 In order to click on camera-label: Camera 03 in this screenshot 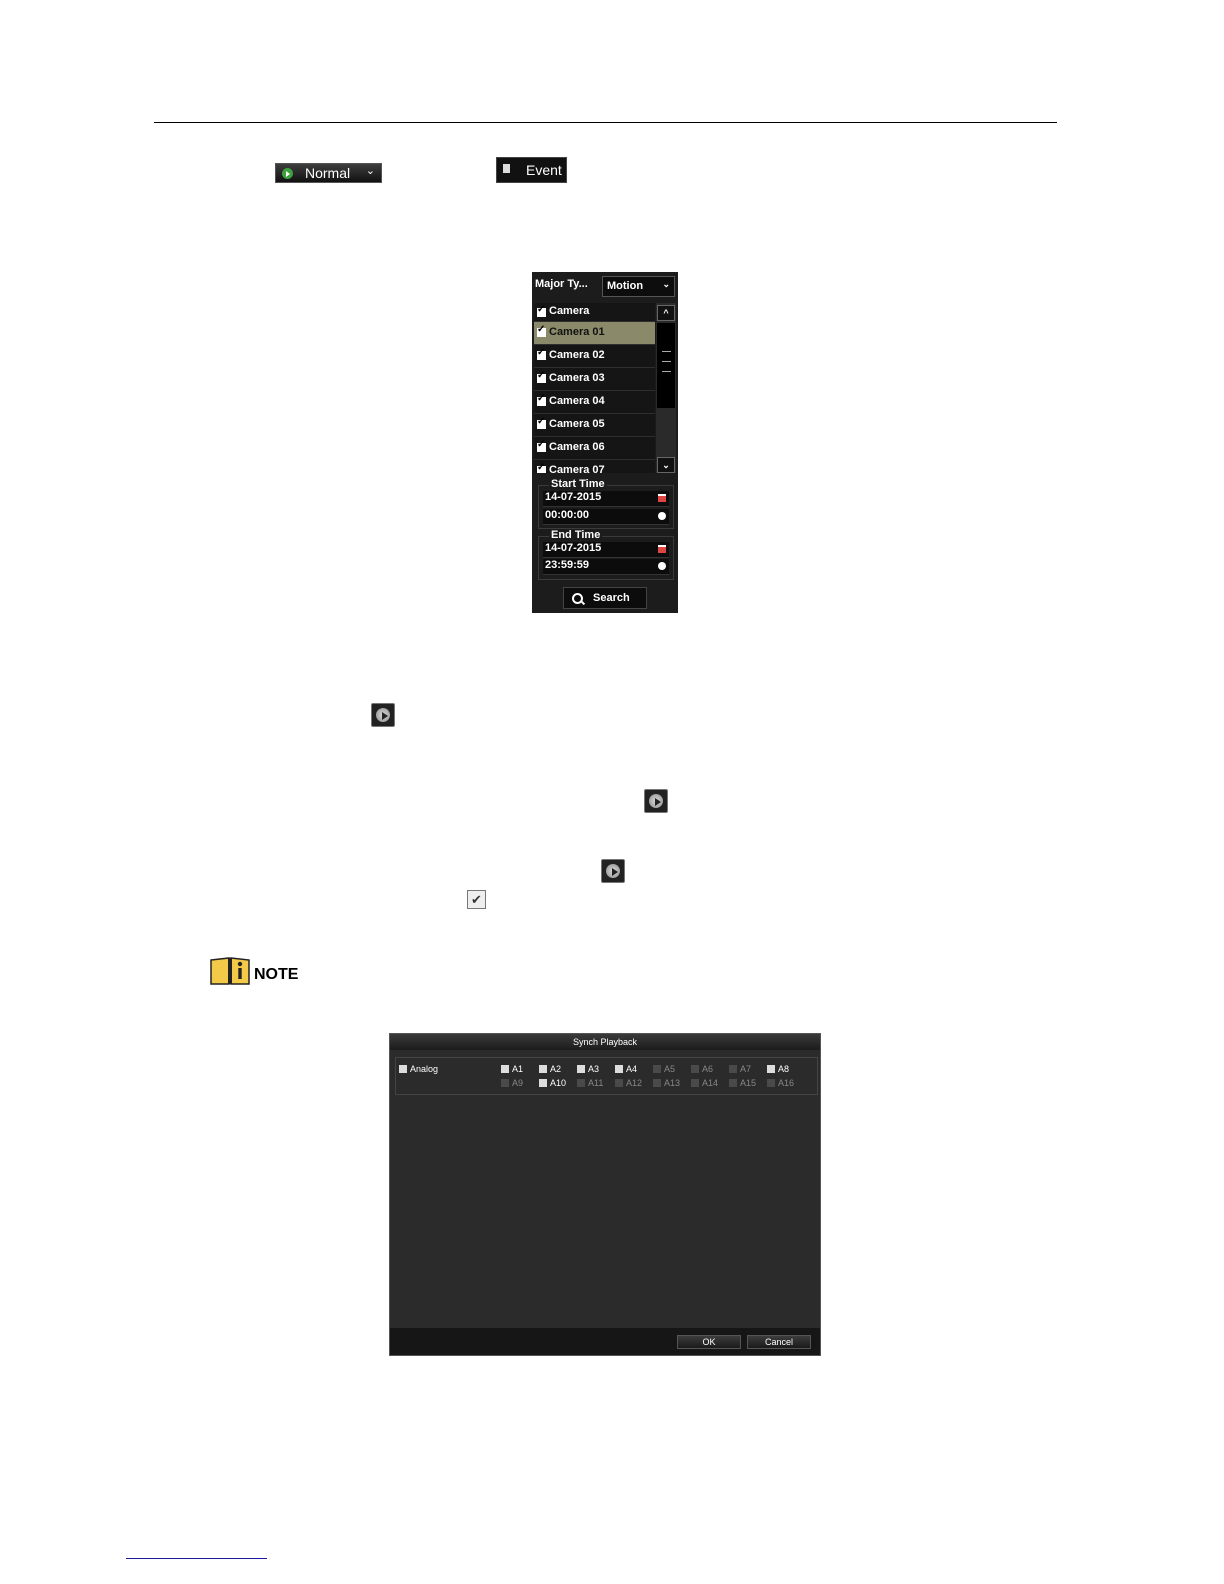, I will do `click(577, 378)`.